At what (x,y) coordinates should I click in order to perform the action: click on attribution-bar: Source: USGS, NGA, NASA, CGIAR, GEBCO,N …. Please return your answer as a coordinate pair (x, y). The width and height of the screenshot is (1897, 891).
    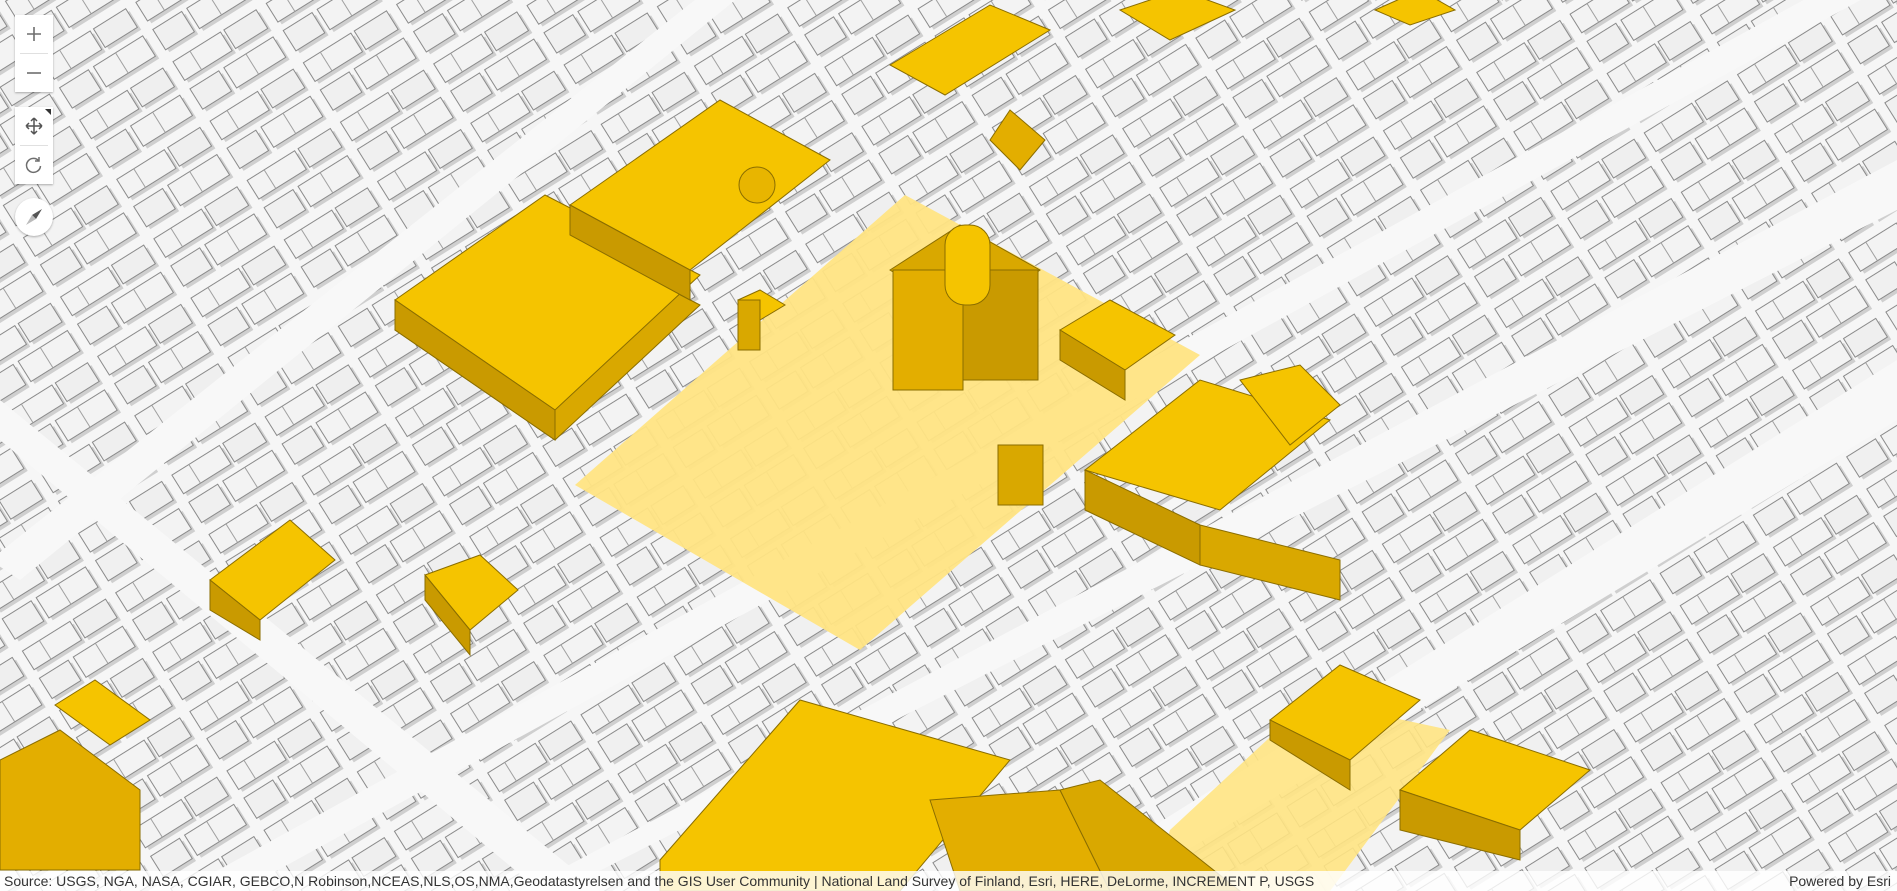
    Looking at the image, I should click on (948, 881).